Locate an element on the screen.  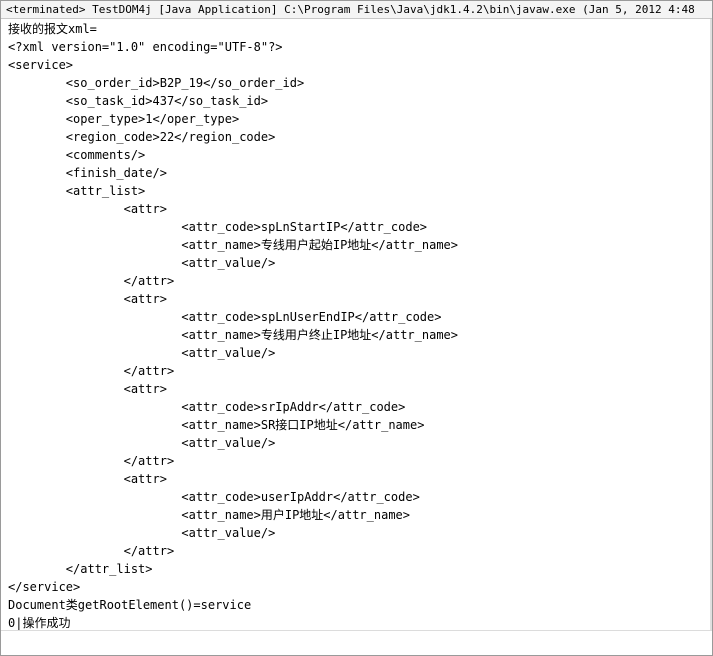
console-line: <attr_code>spLnStartIP</attr_code> is located at coordinates (218, 227).